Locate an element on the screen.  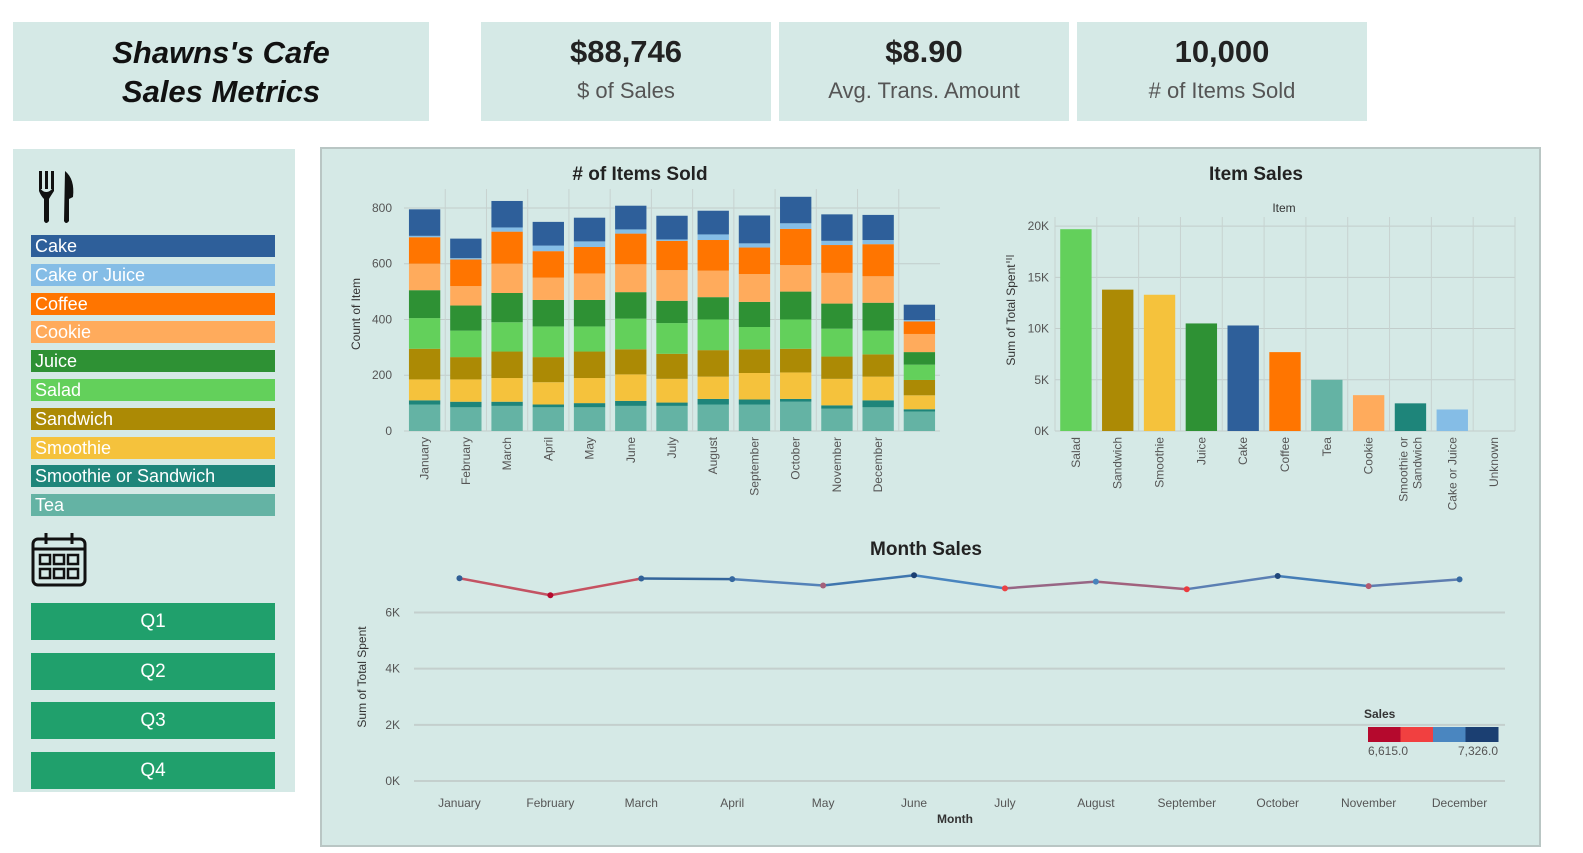
bar-segment-coffee-october is located at coordinates (796, 247).